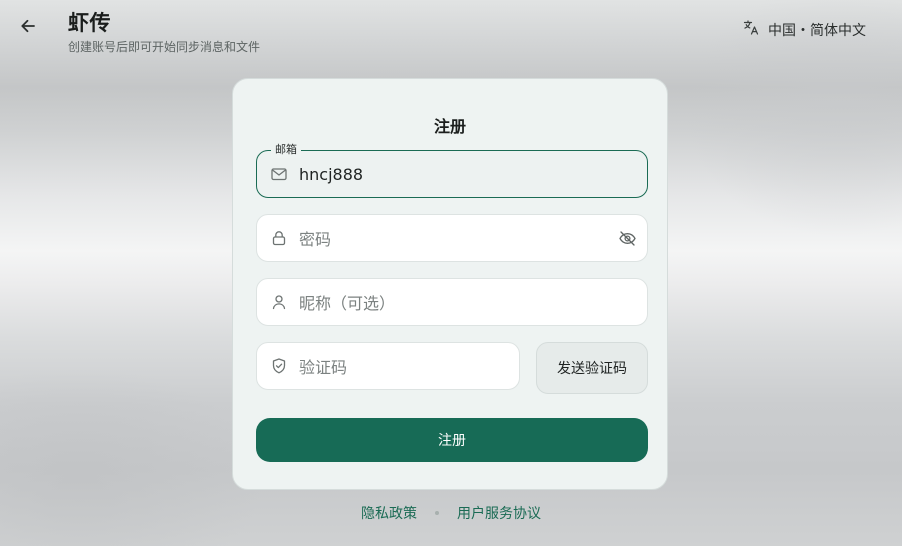 The image size is (902, 546). I want to click on user-icon, so click(279, 302).